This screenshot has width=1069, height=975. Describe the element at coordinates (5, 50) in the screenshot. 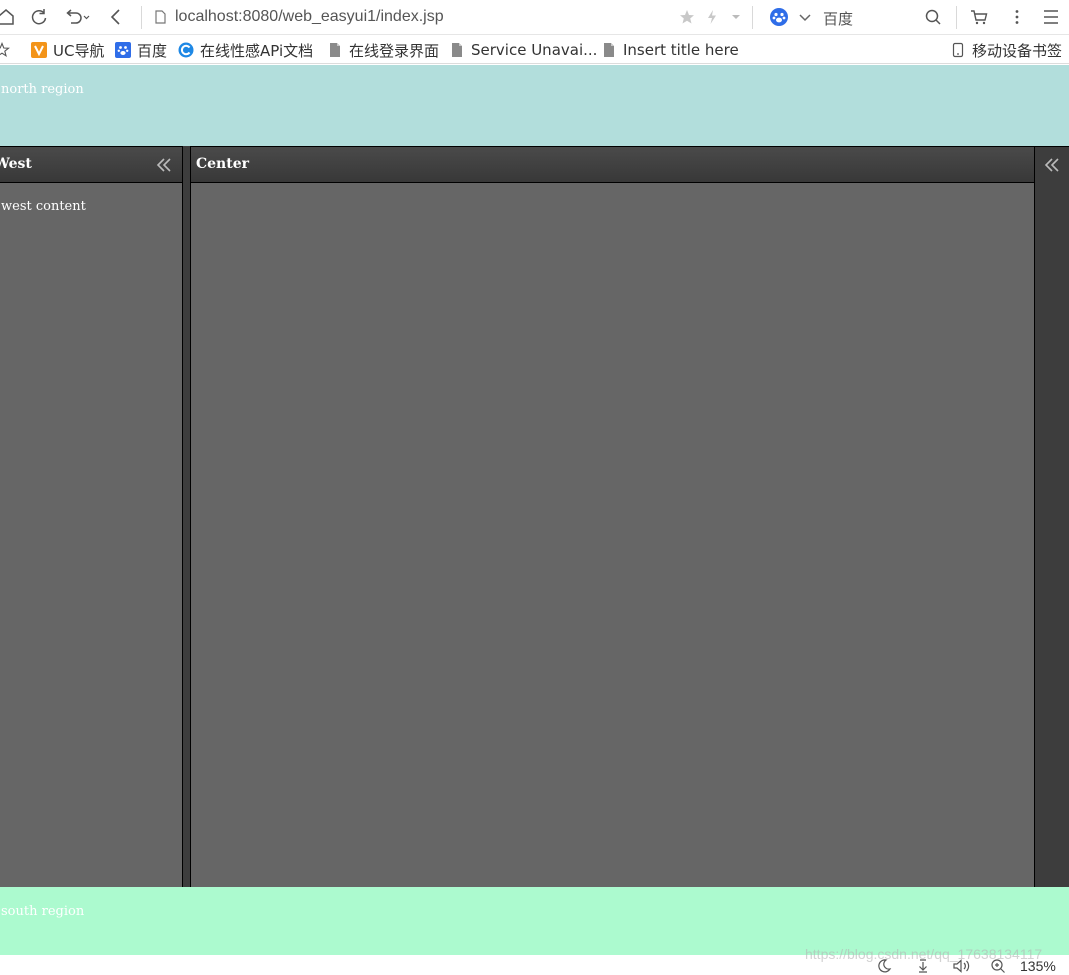

I see `bookmark-star-icon` at that location.